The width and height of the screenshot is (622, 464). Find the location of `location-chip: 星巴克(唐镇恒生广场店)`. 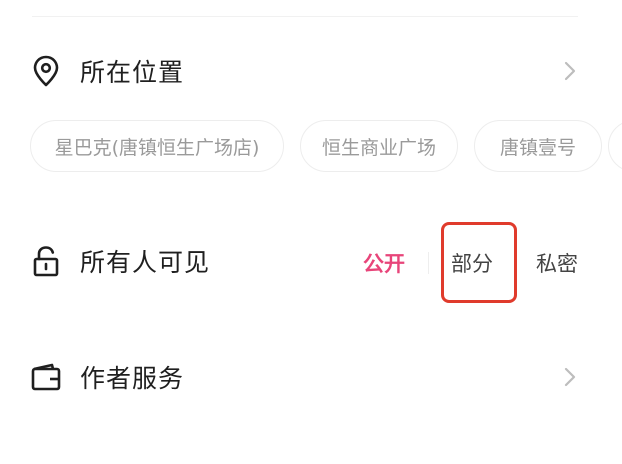

location-chip: 星巴克(唐镇恒生广场店) is located at coordinates (157, 146).